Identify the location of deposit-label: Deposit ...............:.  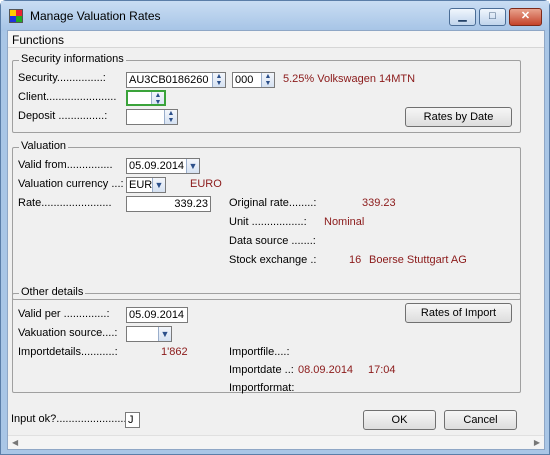
(63, 116).